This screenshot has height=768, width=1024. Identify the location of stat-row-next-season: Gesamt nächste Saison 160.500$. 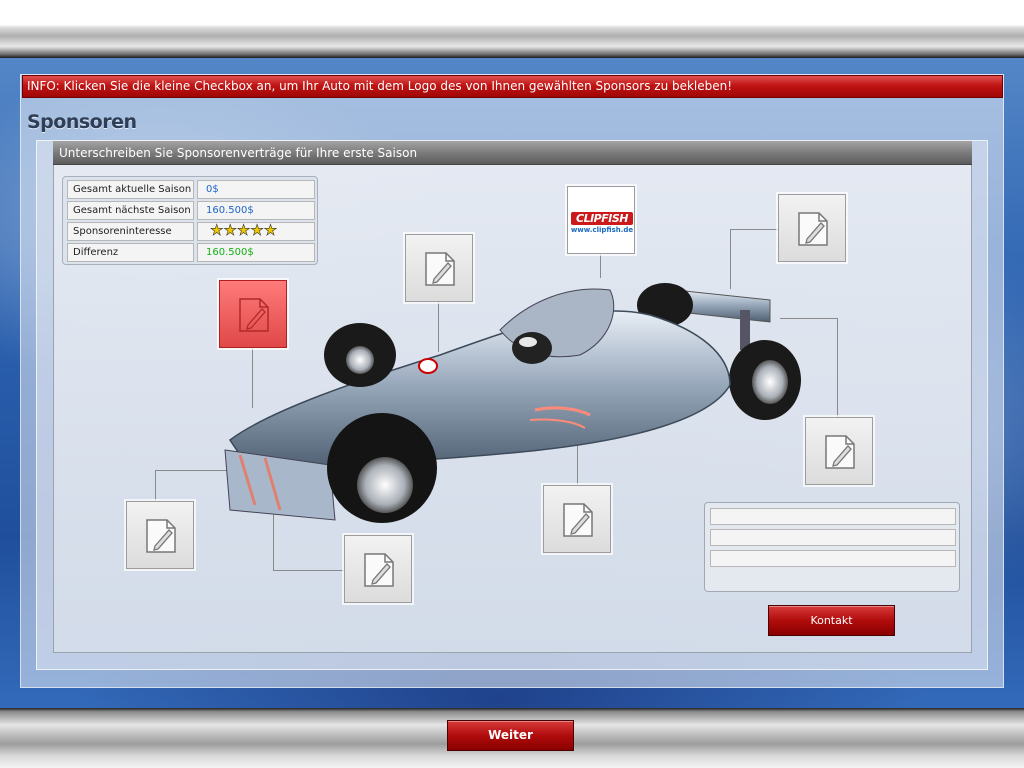
(191, 210).